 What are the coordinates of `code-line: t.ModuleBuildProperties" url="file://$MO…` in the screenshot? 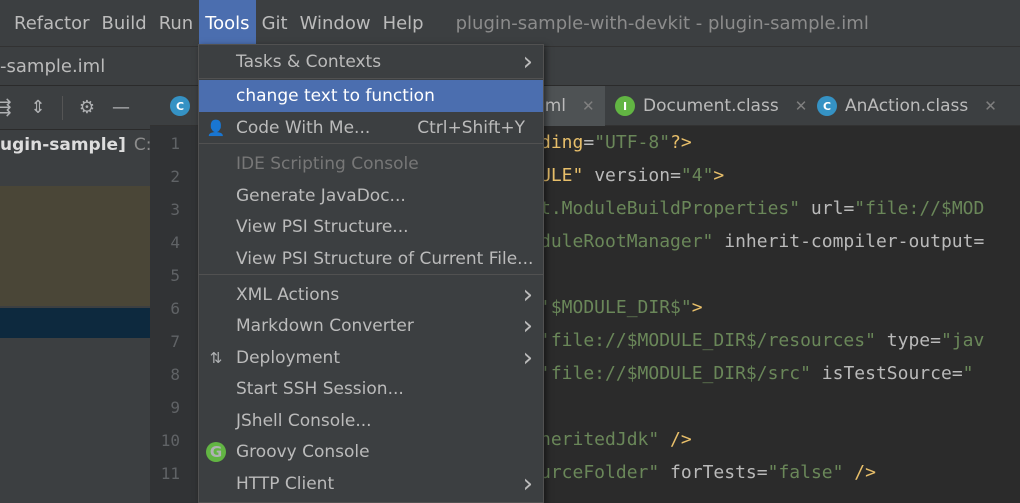 It's located at (762, 208).